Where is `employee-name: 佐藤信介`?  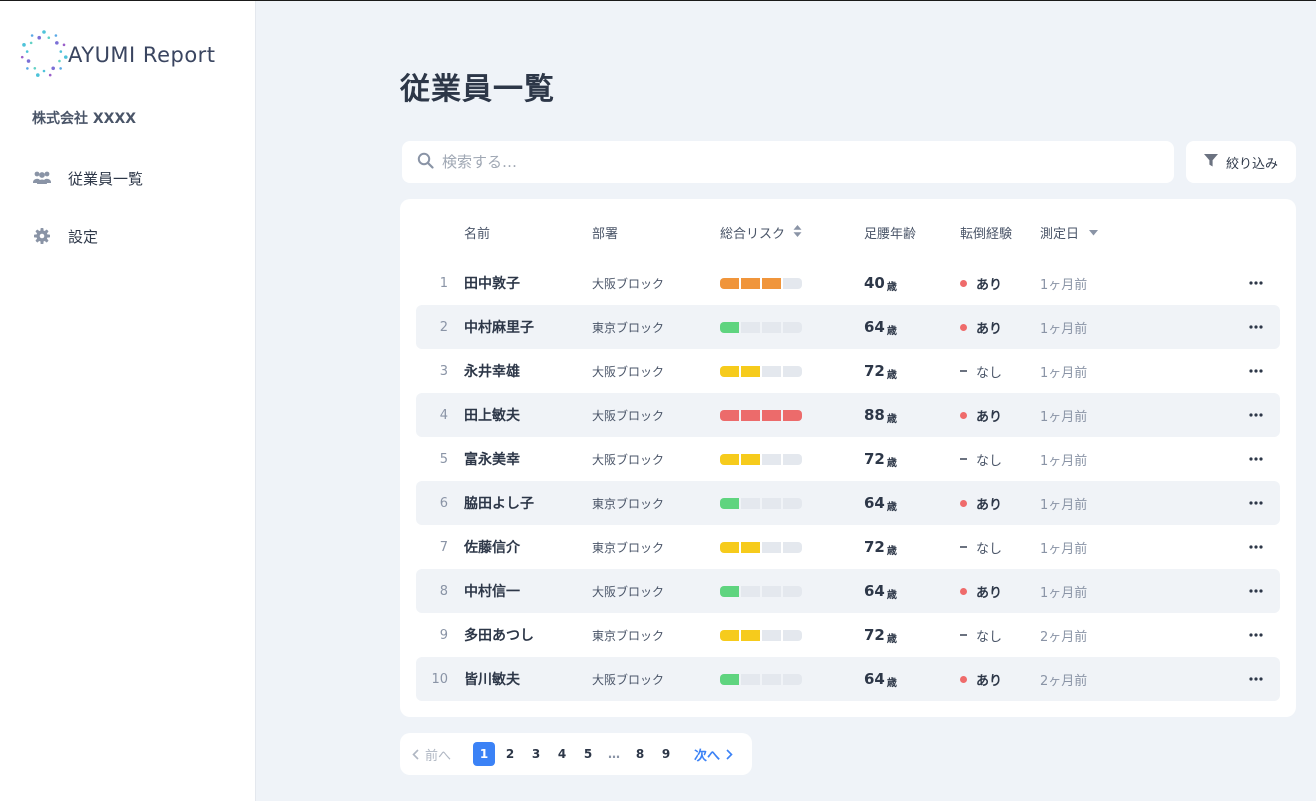
employee-name: 佐藤信介 is located at coordinates (492, 547).